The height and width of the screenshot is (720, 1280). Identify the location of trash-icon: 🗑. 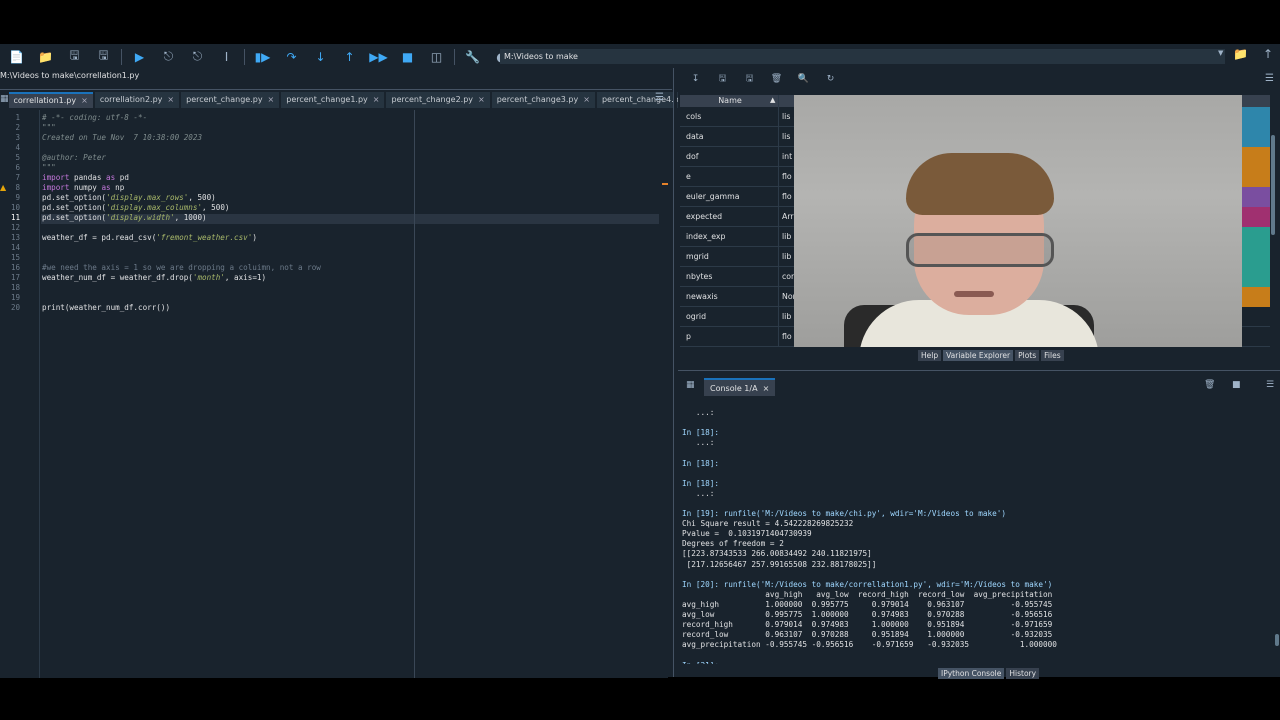
(1209, 385).